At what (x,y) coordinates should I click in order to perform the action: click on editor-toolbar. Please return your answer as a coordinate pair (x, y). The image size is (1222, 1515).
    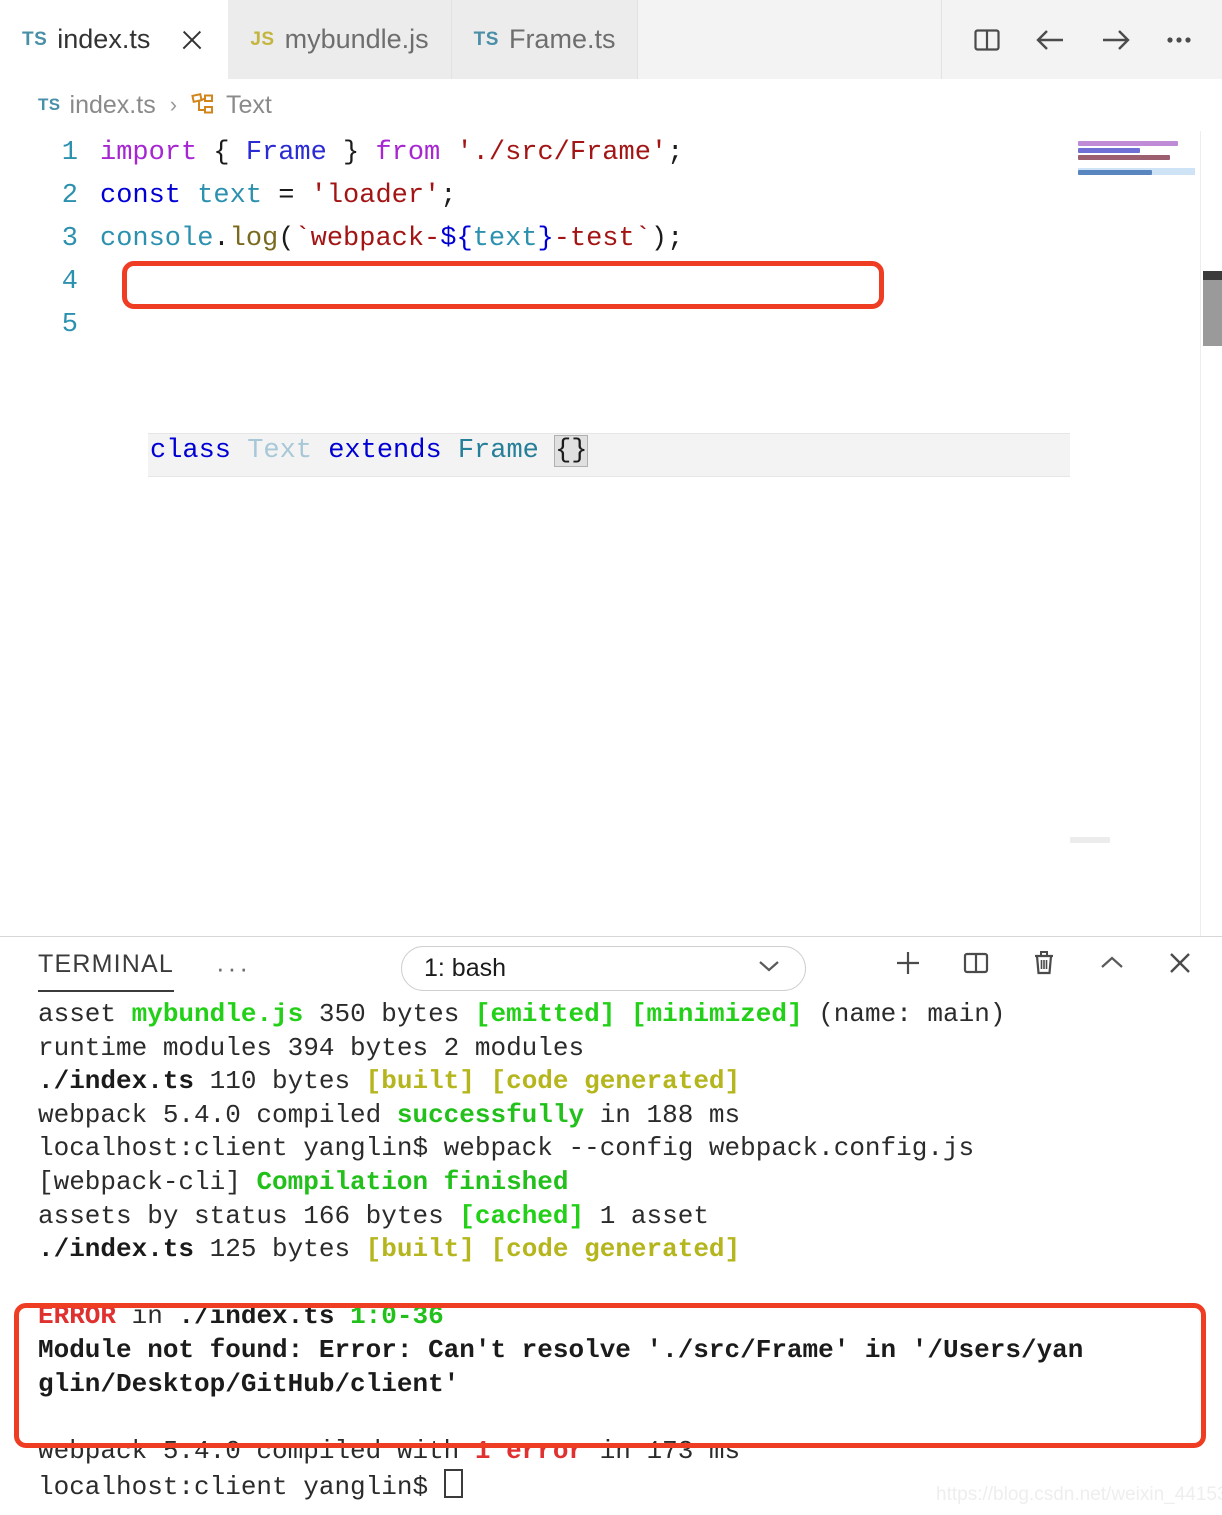
    Looking at the image, I should click on (1082, 39).